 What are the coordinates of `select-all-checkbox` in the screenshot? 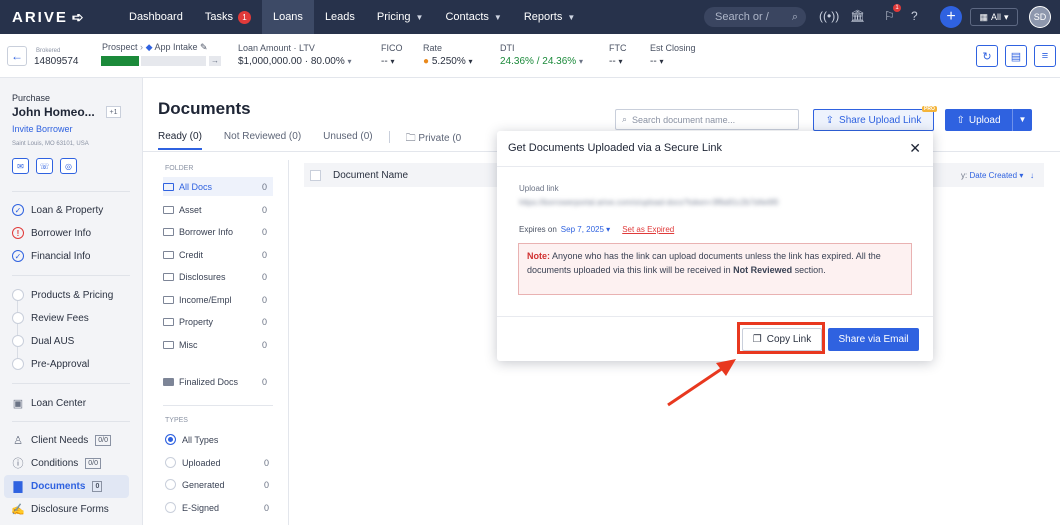 It's located at (315, 175).